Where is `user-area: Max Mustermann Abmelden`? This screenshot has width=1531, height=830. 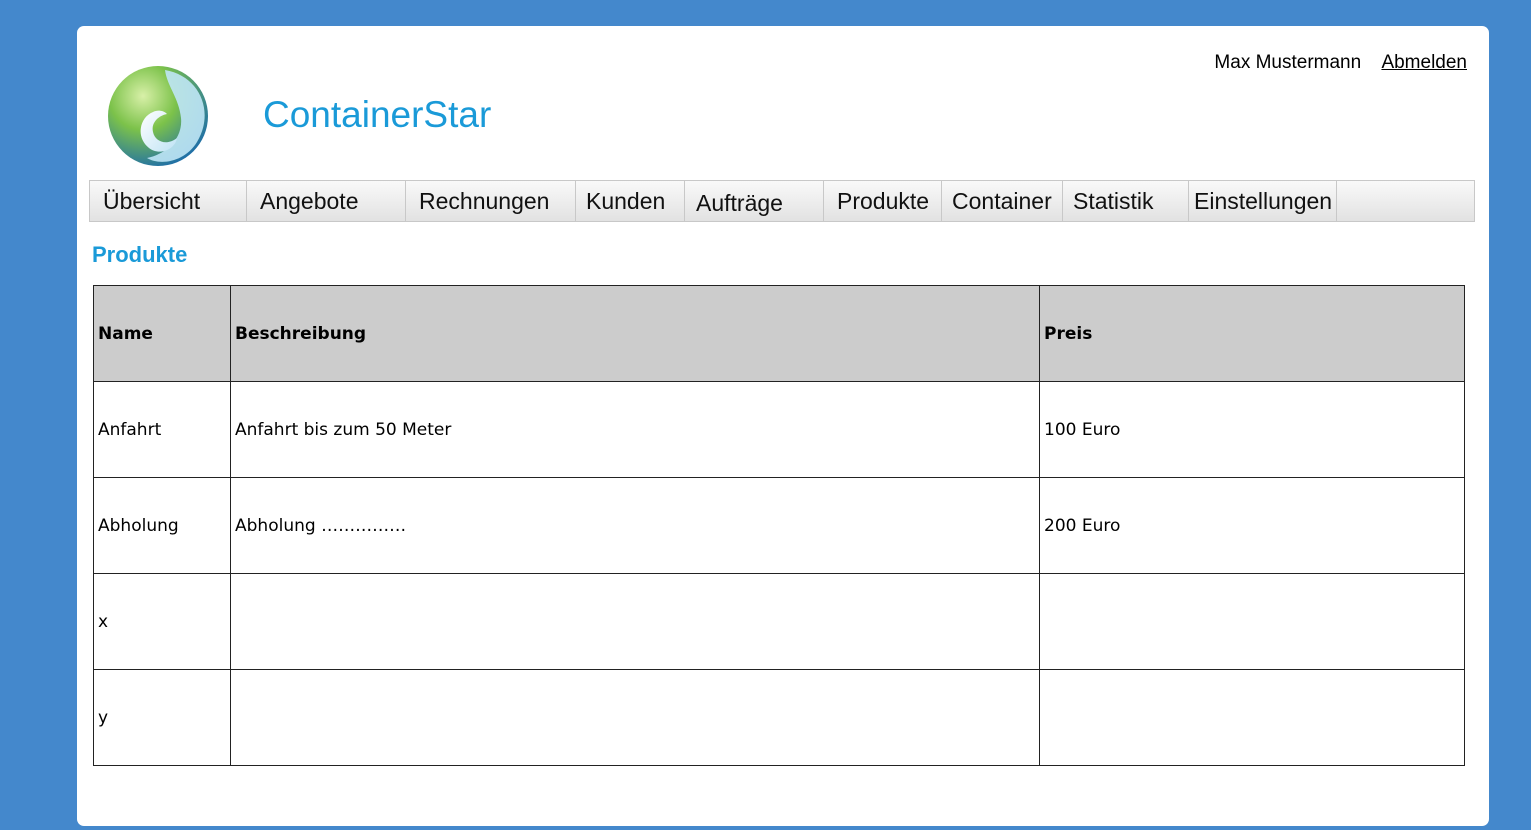
user-area: Max Mustermann Abmelden is located at coordinates (1340, 63).